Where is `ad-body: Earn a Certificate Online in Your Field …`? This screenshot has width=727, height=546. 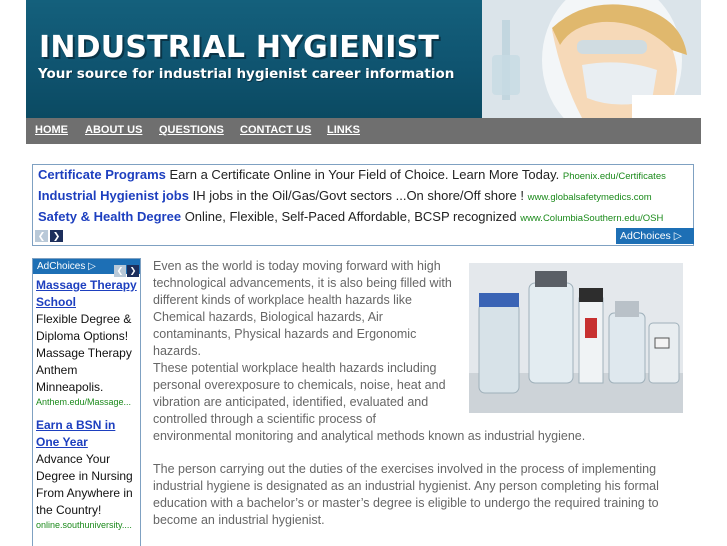 ad-body: Earn a Certificate Online in Your Field … is located at coordinates (364, 174).